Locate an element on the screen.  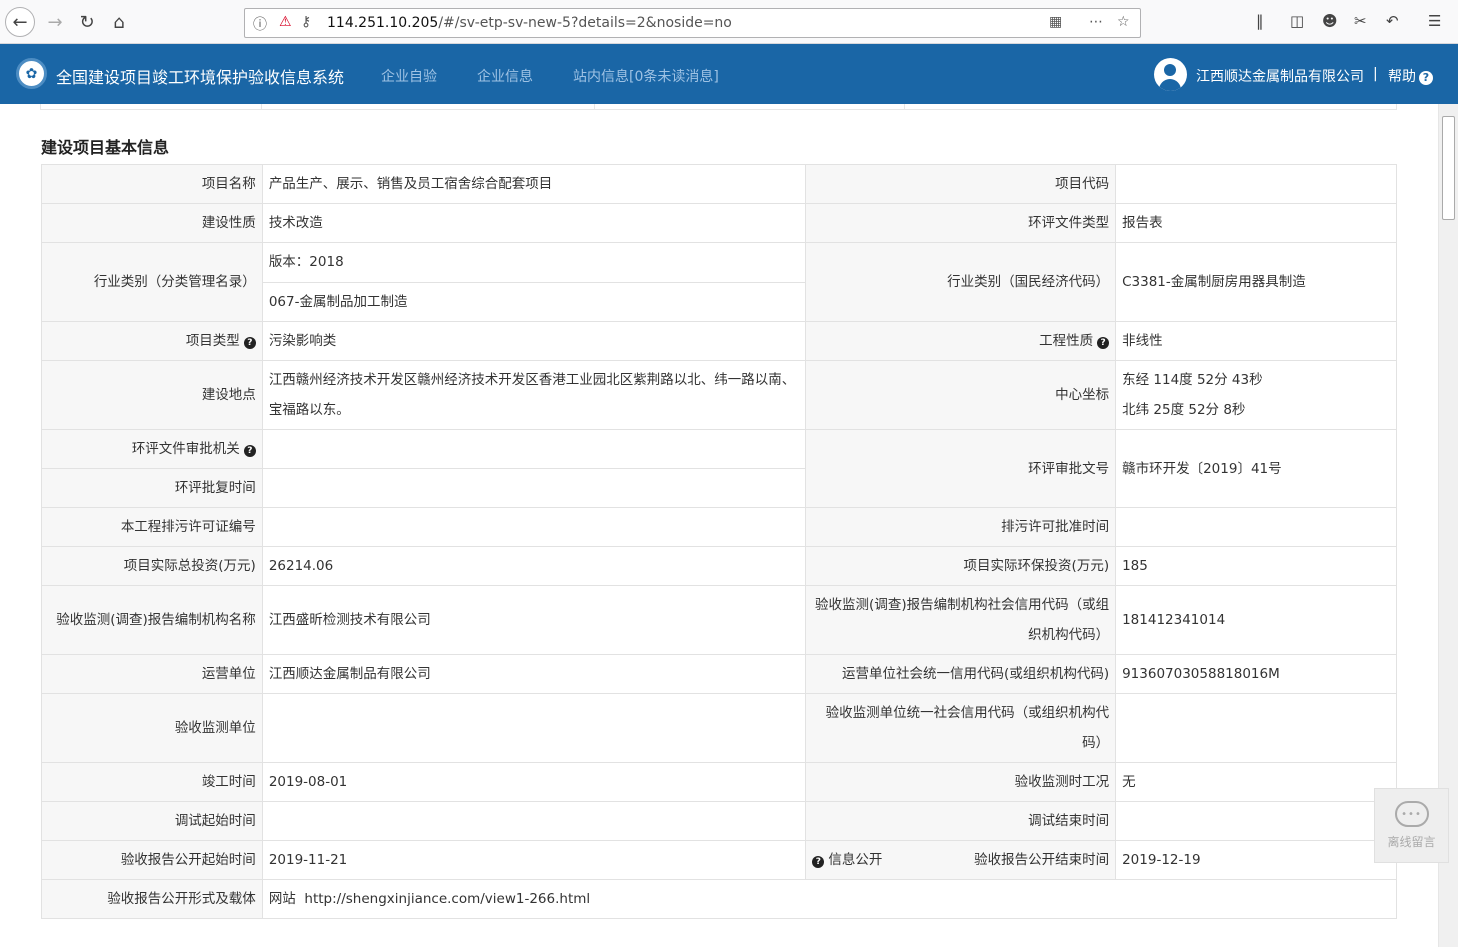
app-title: 全国建设项目竣工环境保护验收信息系统 is located at coordinates (200, 77).